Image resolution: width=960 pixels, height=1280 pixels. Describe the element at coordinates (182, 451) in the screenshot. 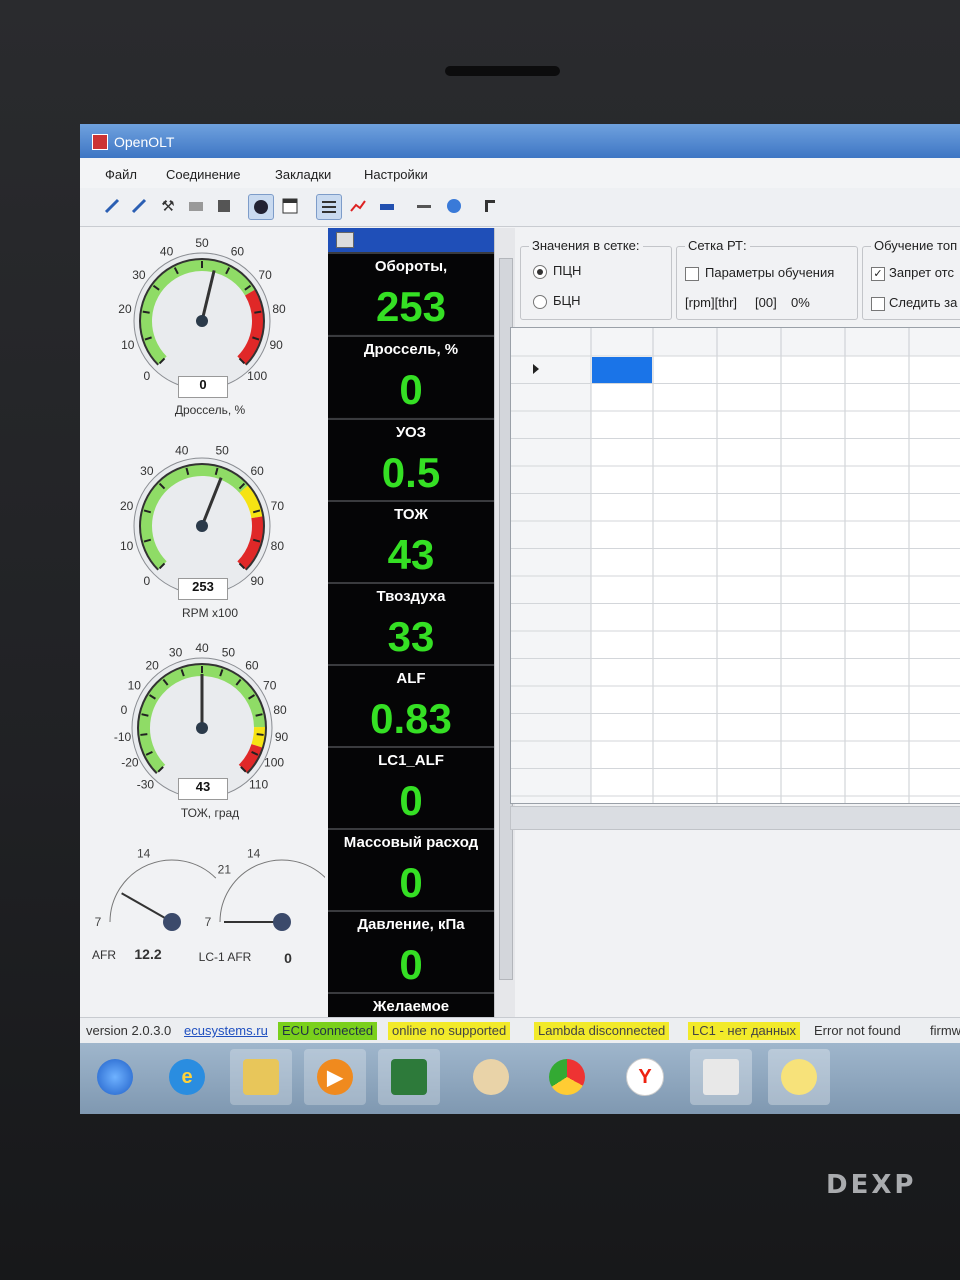

I see `rpm-gauge-tick-label: 40` at that location.